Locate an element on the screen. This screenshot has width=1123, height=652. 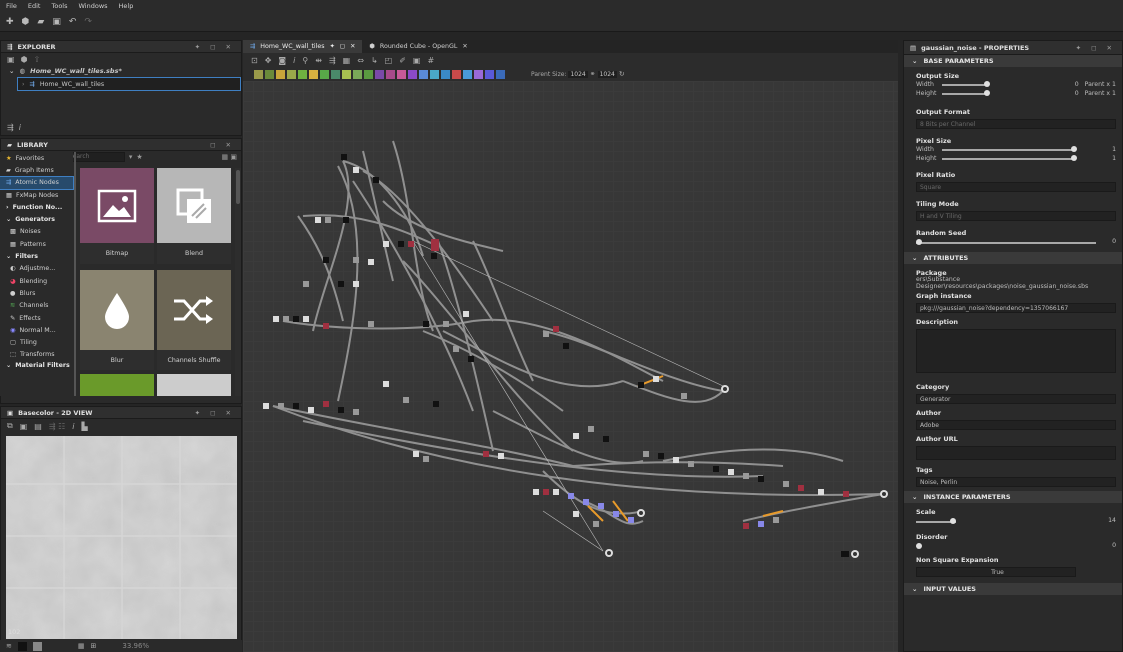
output-format-select: 8 Bits per Channel is located at coordinates (1016, 124).